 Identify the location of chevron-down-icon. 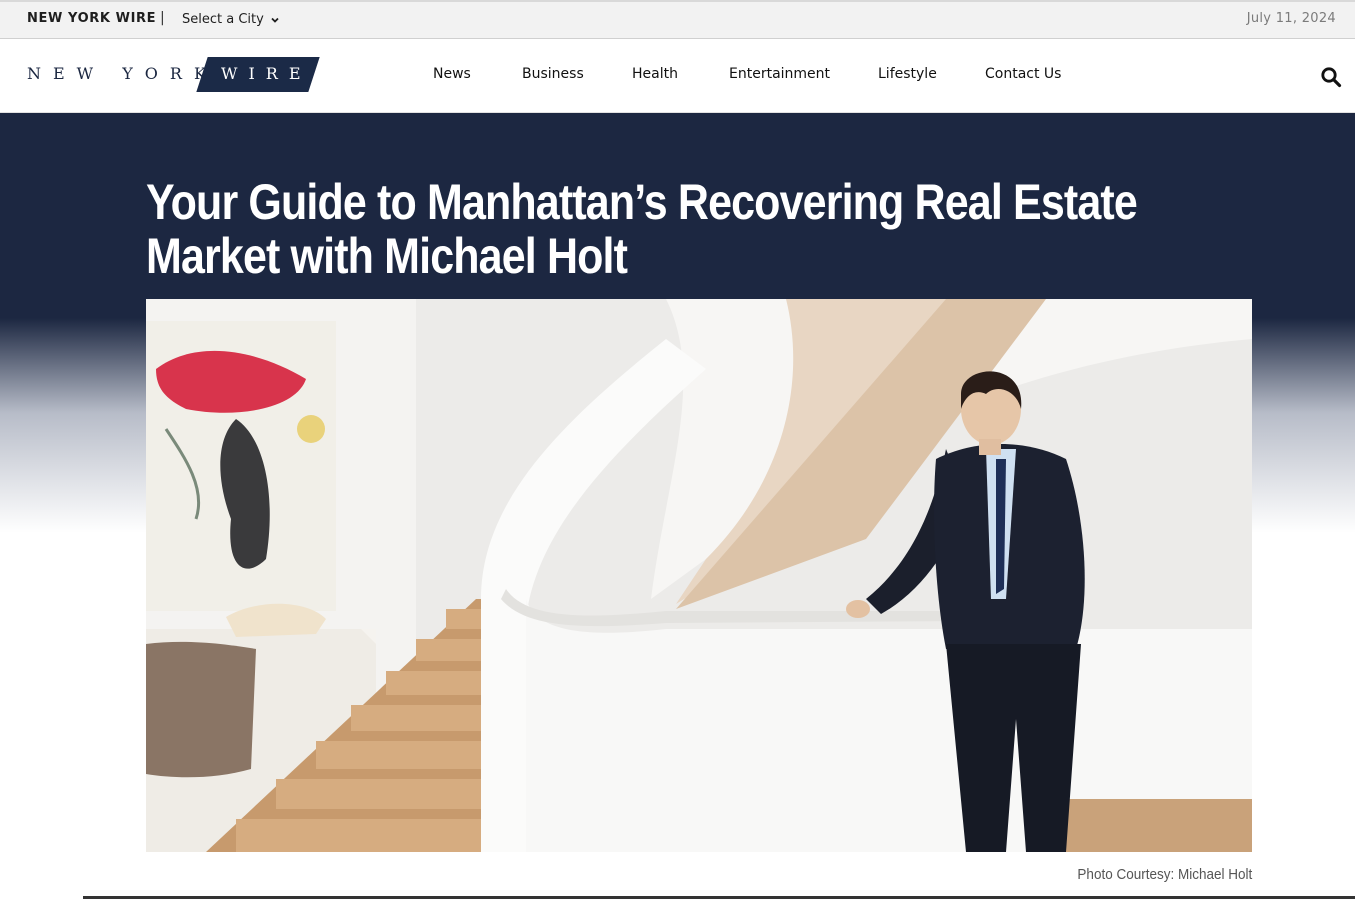
(275, 20).